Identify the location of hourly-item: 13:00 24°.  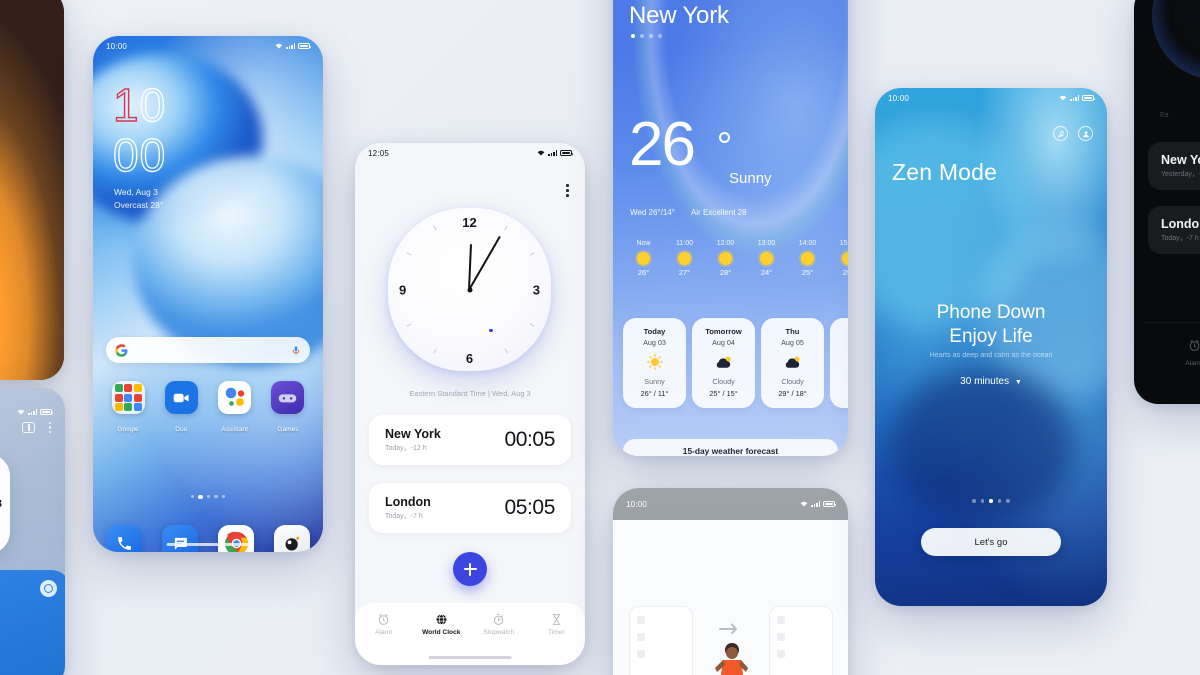
(766, 258).